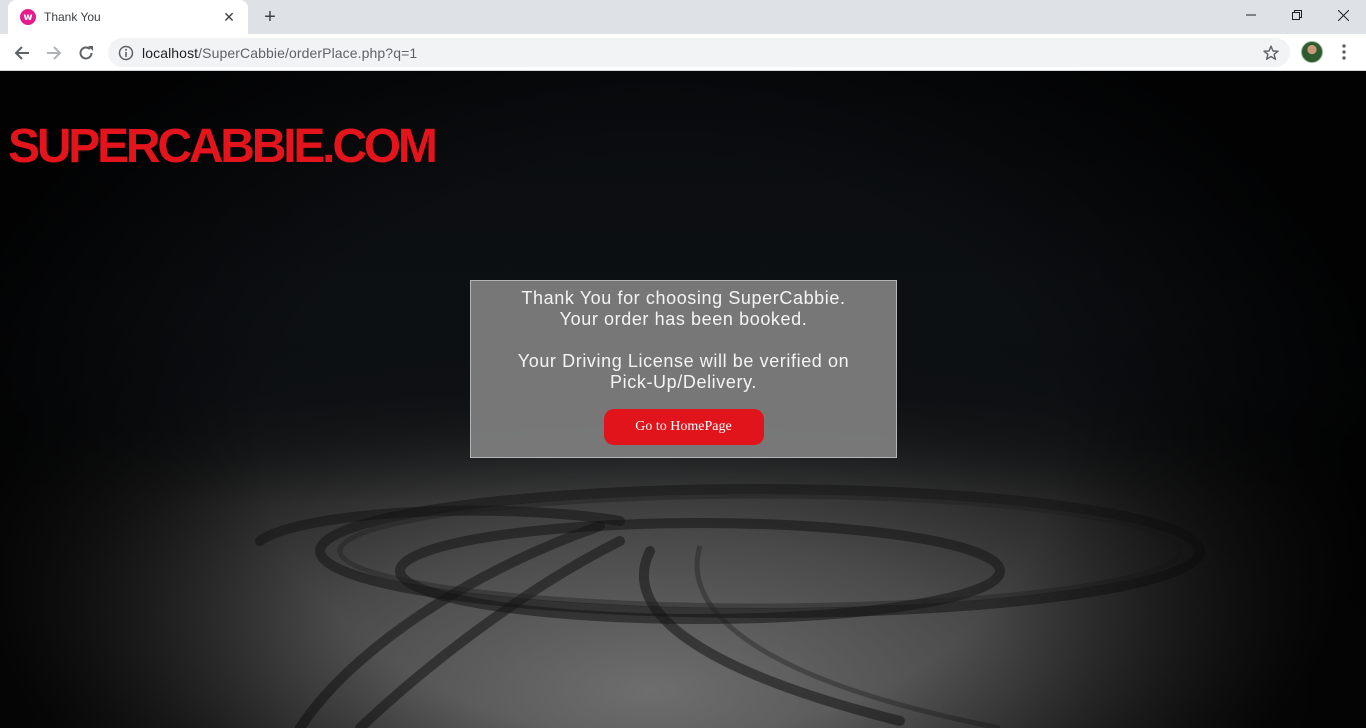 The height and width of the screenshot is (728, 1366). Describe the element at coordinates (126, 53) in the screenshot. I see `info-icon` at that location.